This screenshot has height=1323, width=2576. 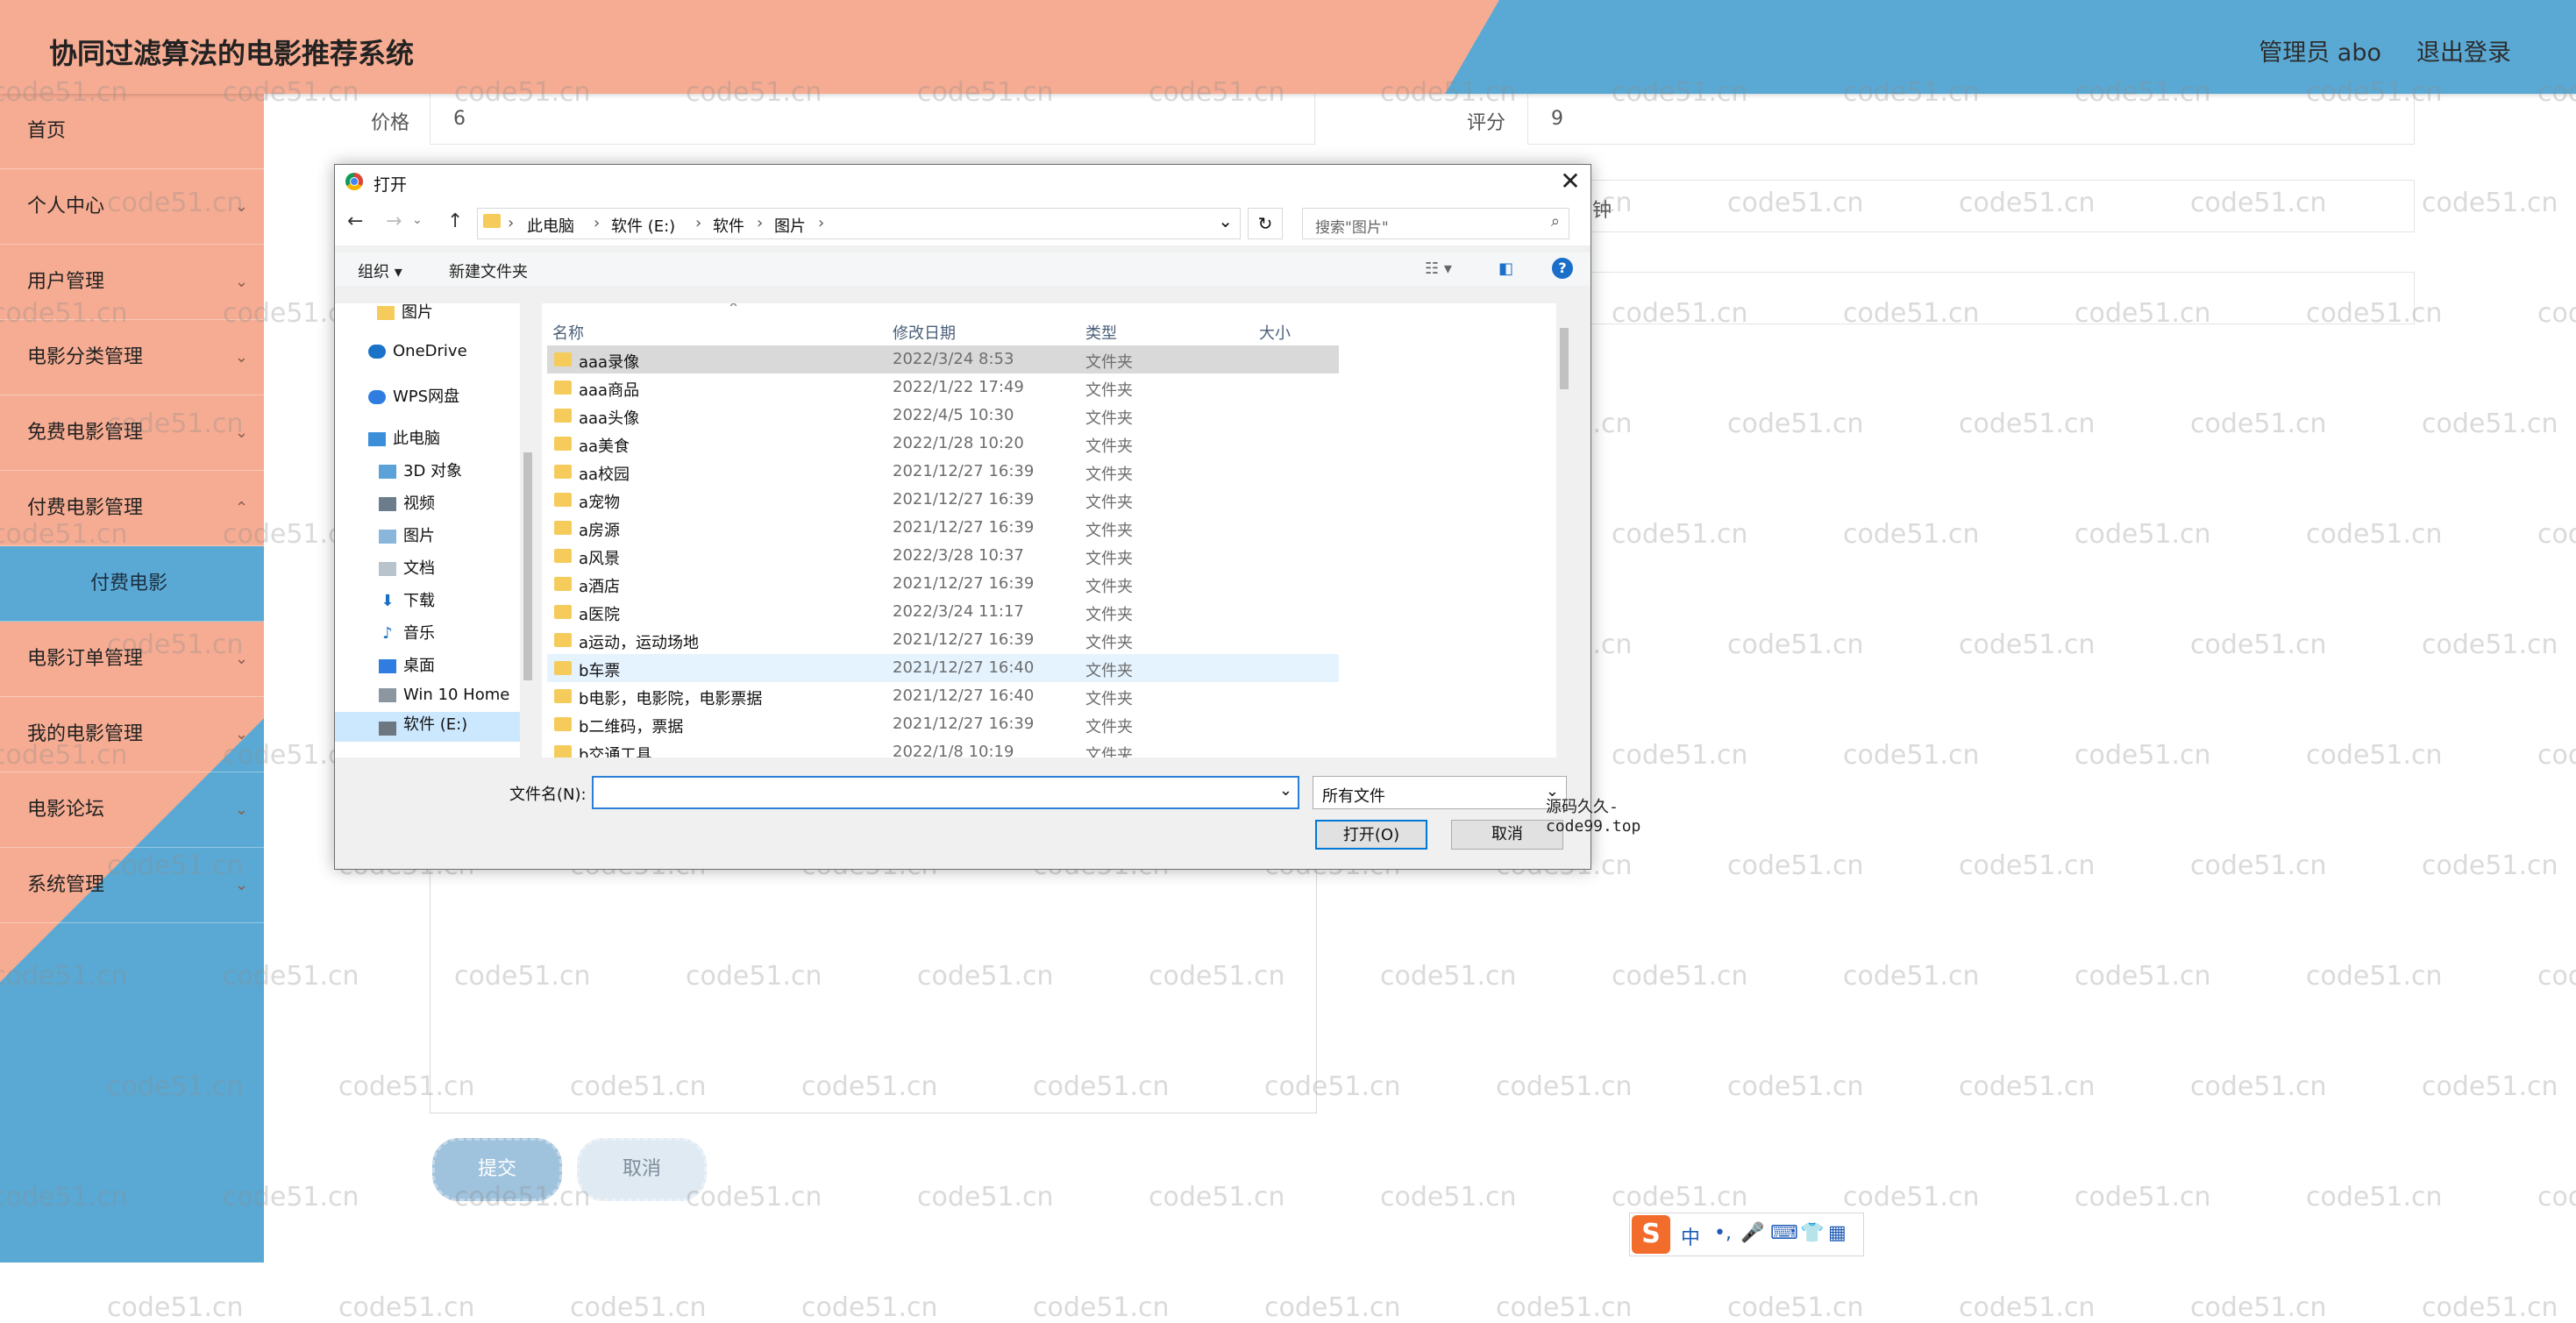 I want to click on sidebar-item-my-movies: 我的电影管理 ⌄, so click(x=132, y=734).